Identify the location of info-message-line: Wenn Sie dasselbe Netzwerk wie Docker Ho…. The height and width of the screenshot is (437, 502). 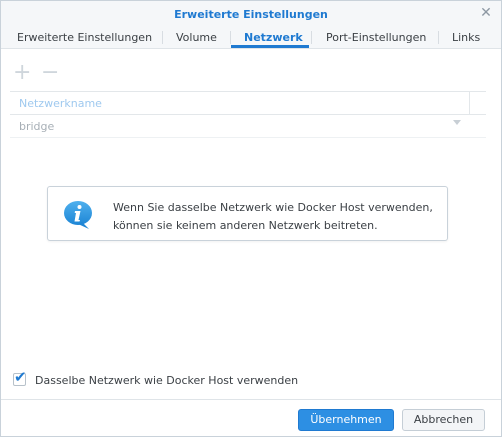
(273, 207).